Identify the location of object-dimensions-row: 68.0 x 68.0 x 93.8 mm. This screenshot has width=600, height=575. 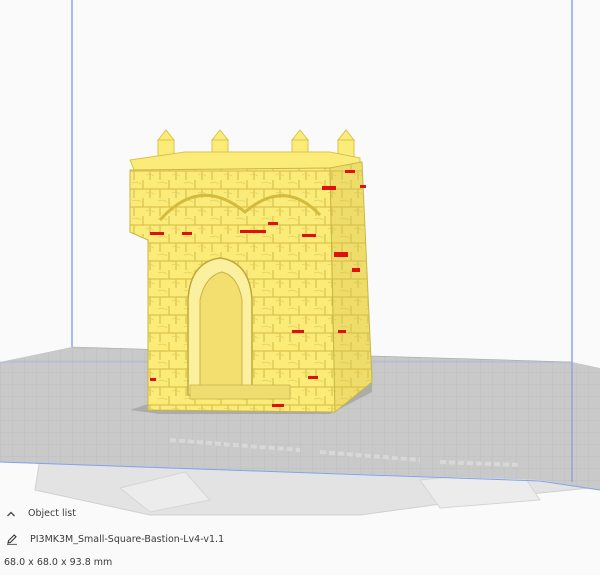
(58, 562).